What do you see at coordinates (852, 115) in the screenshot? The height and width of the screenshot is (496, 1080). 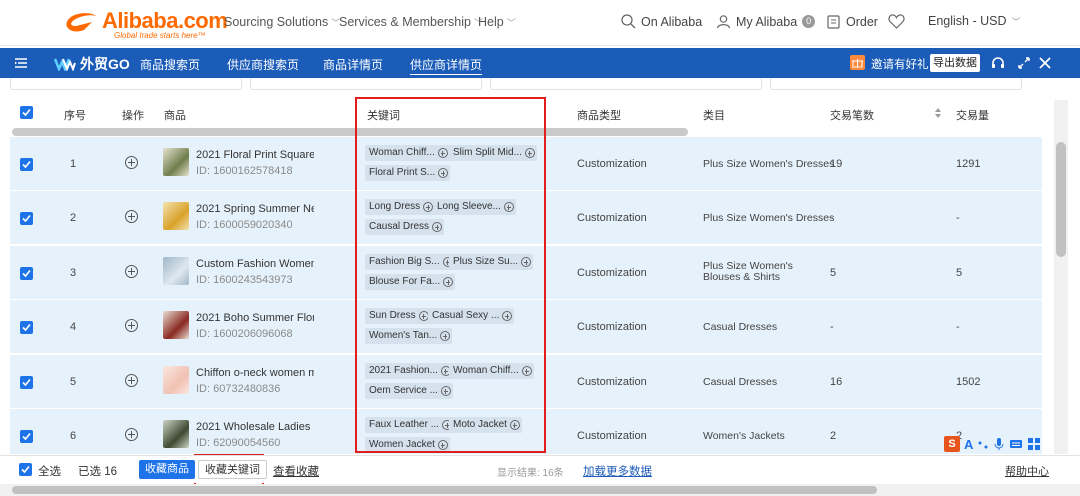 I see `column-header-transactions: 交易笔数` at bounding box center [852, 115].